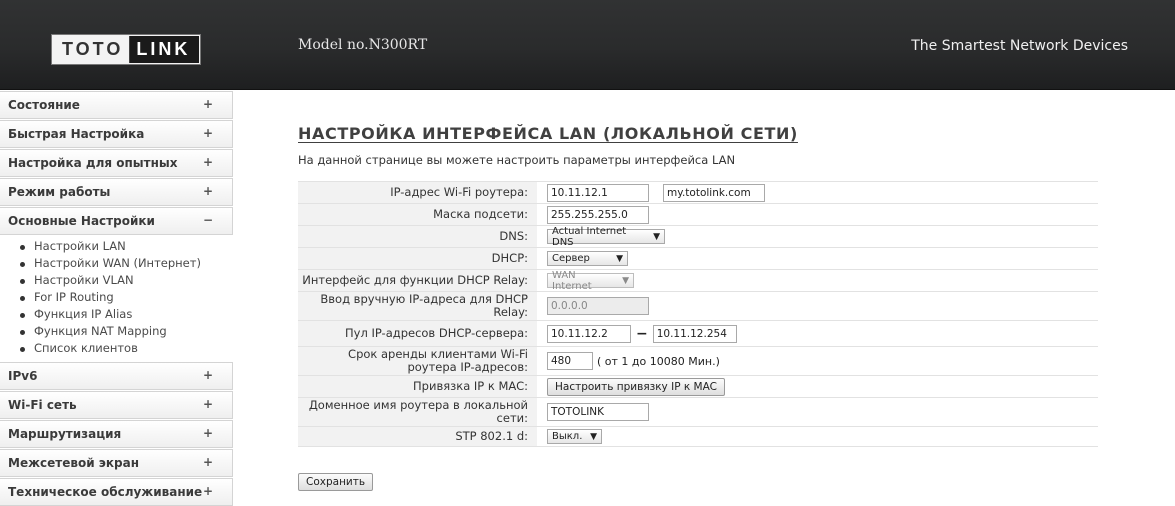 This screenshot has width=1175, height=506. I want to click on menu-basic-settings: Основные Настройки −, so click(116, 221).